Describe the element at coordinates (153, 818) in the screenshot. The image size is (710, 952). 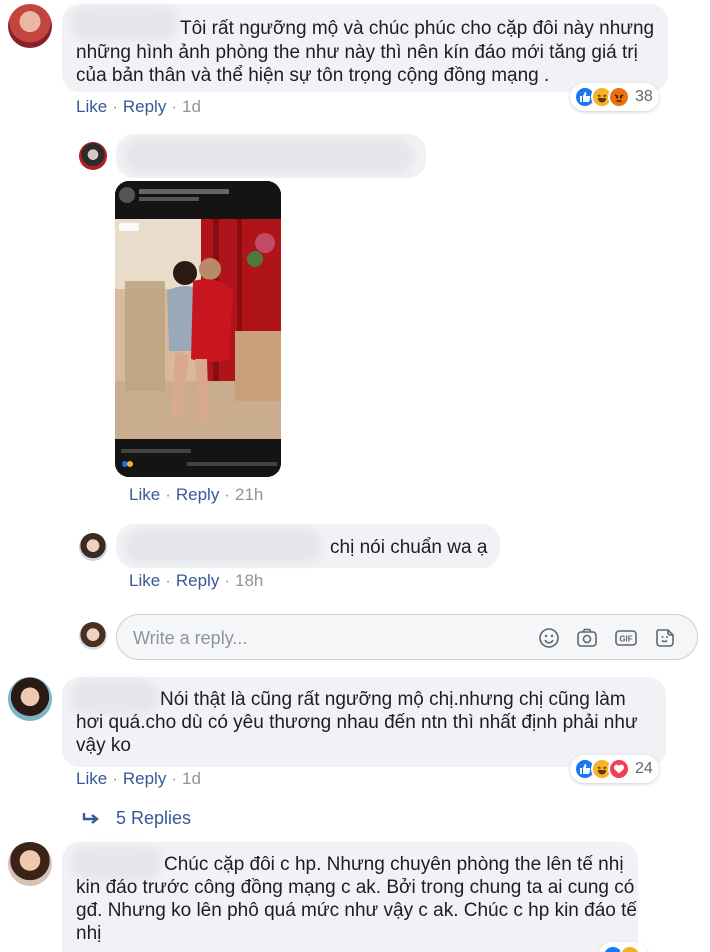
I see `replies-count-label: 5 Replies` at that location.